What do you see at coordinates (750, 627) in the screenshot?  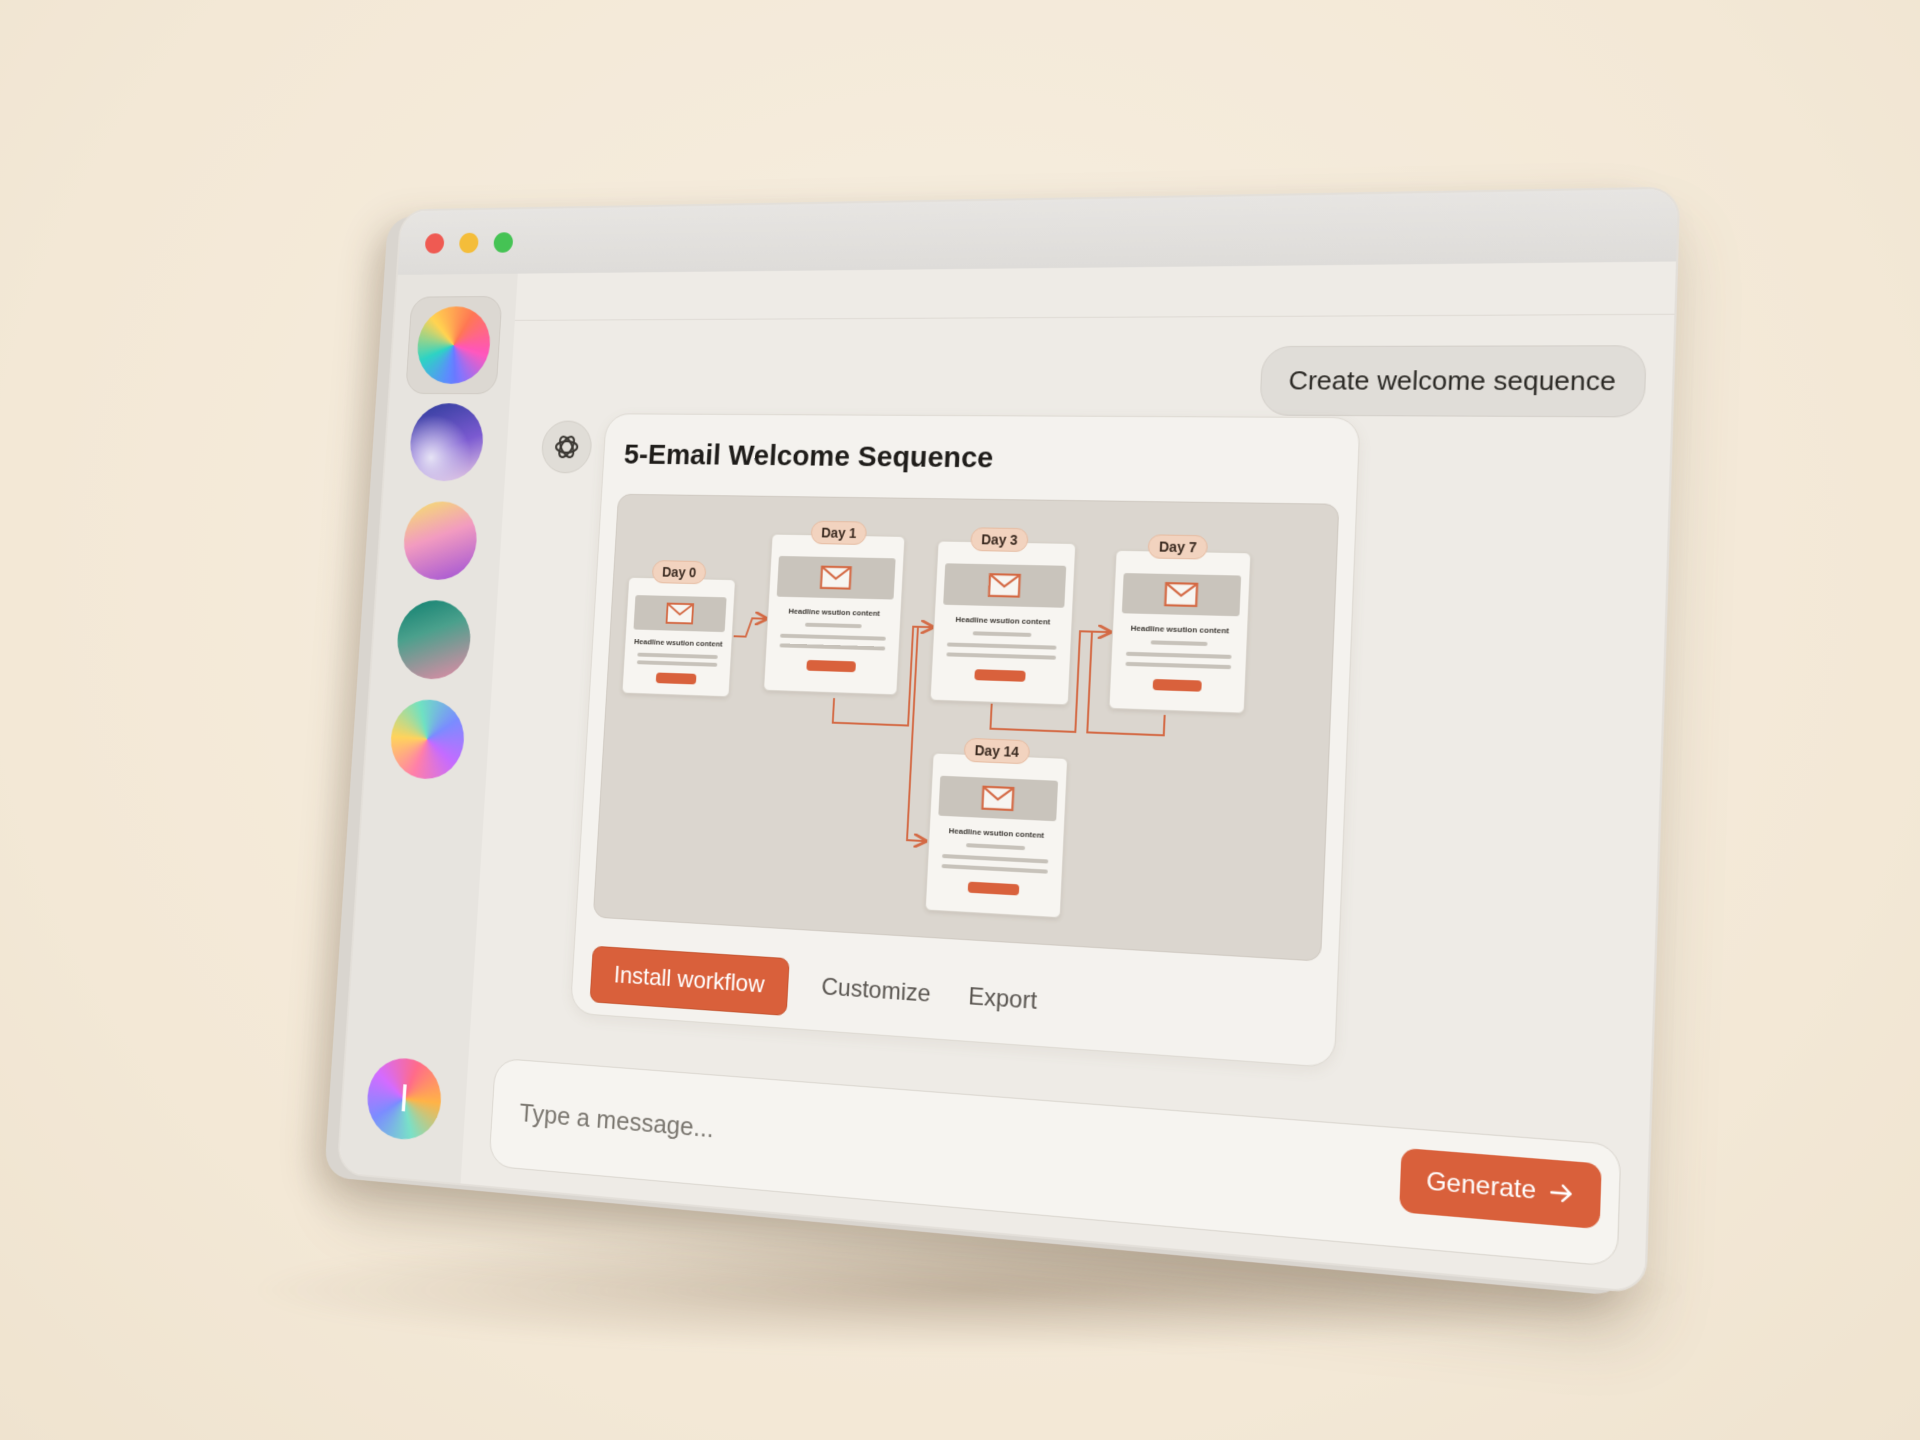 I see `connector-day0-day1` at bounding box center [750, 627].